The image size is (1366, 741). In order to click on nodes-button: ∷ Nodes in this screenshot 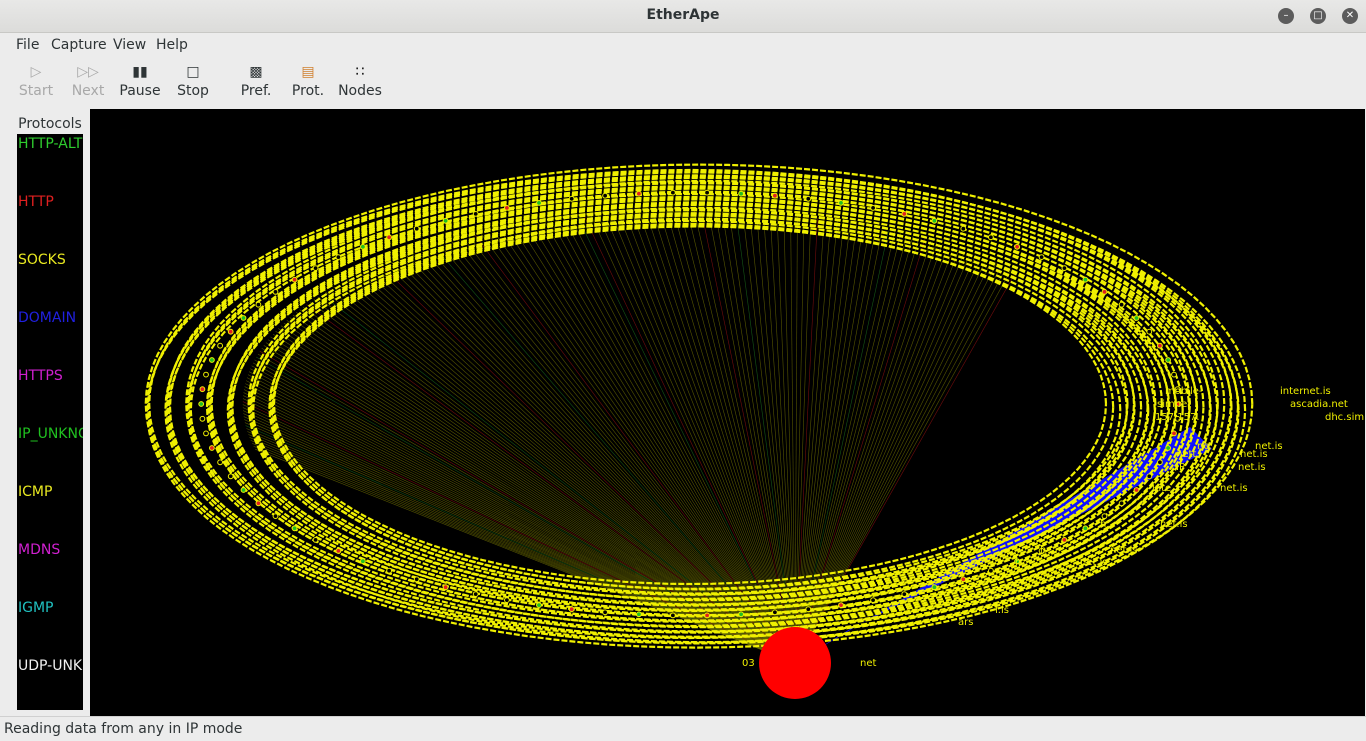, I will do `click(360, 83)`.